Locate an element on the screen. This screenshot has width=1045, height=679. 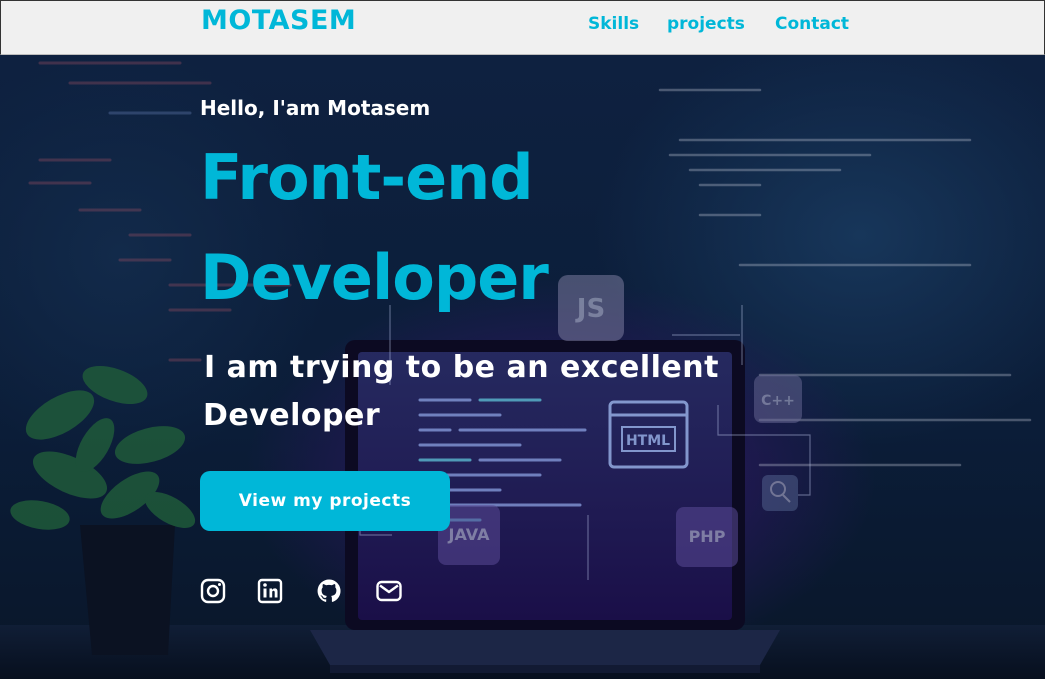
svg-text: JAVA is located at coordinates (469, 534).